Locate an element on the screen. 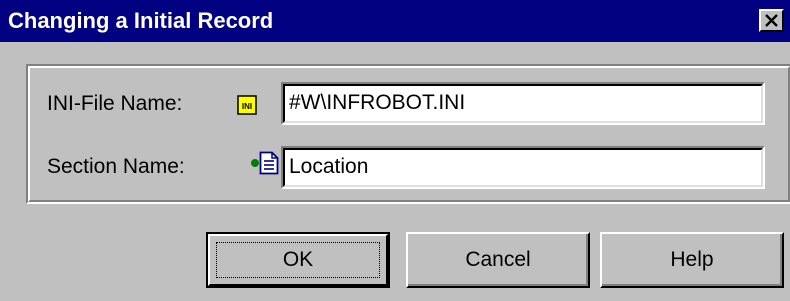 Image resolution: width=790 pixels, height=301 pixels. section-name-value: Location is located at coordinates (329, 166).